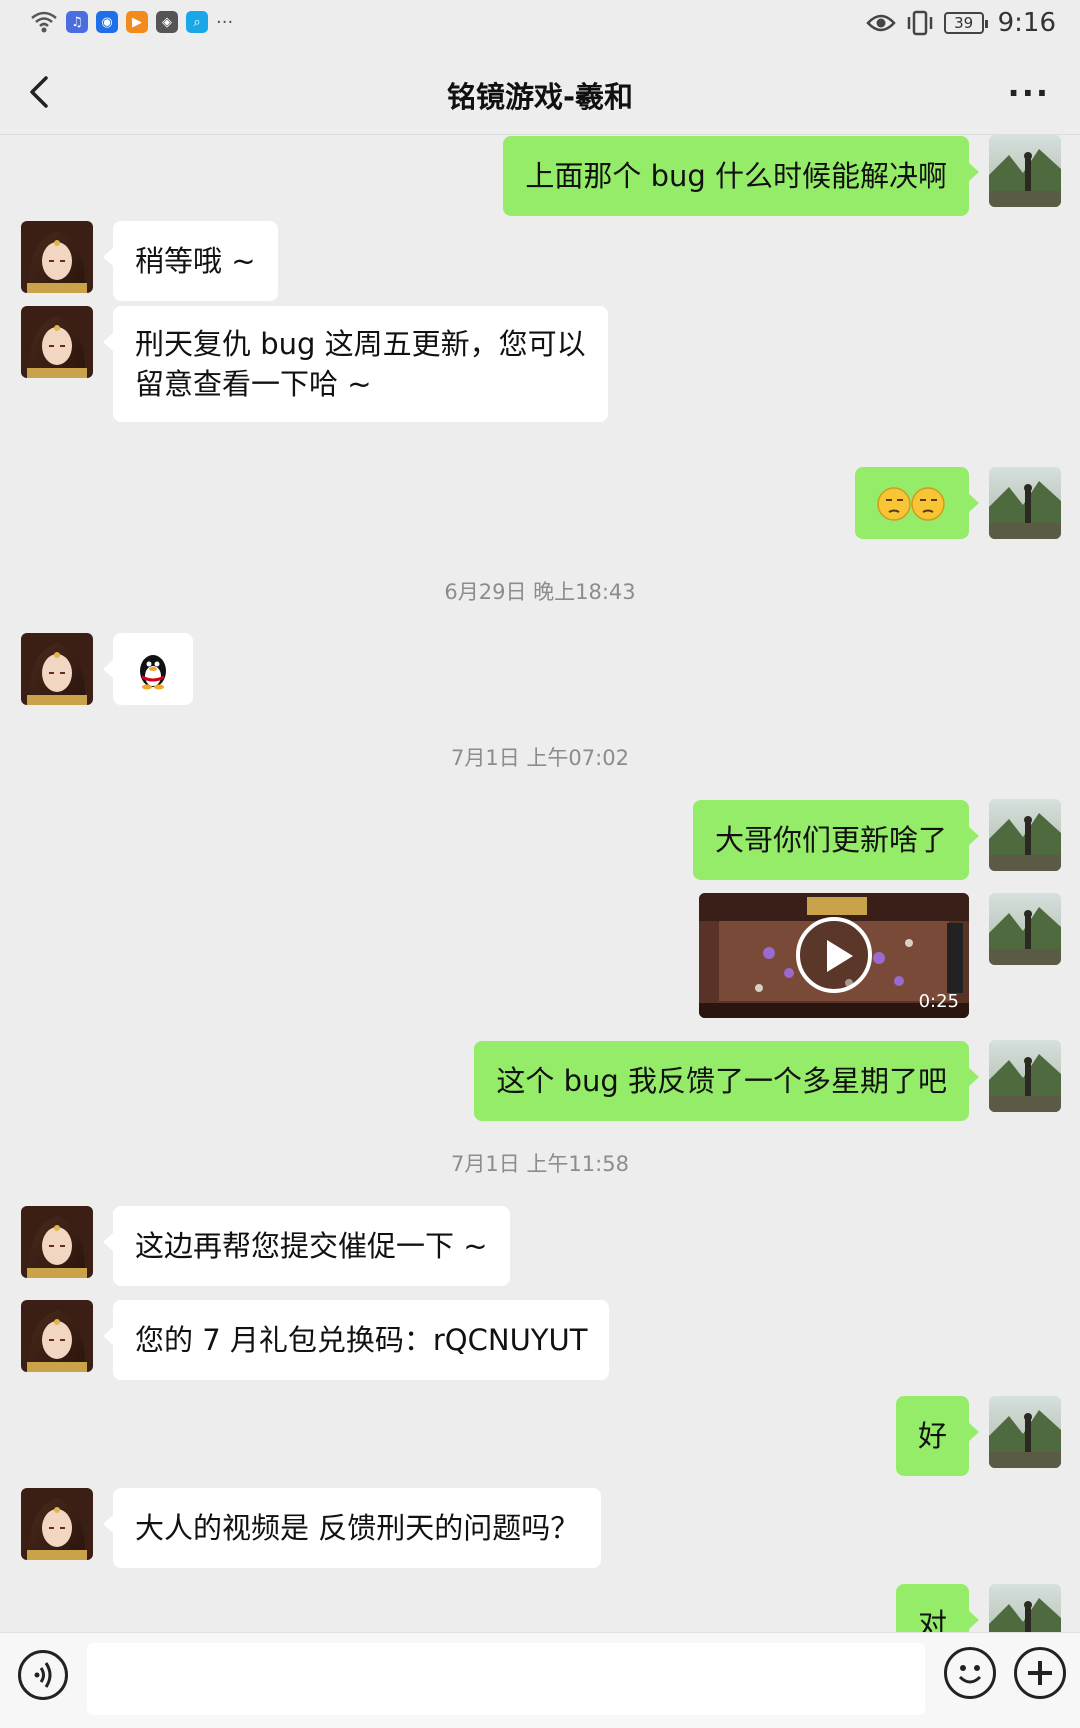  Describe the element at coordinates (1029, 93) in the screenshot. I see `more-options-button: ···` at that location.